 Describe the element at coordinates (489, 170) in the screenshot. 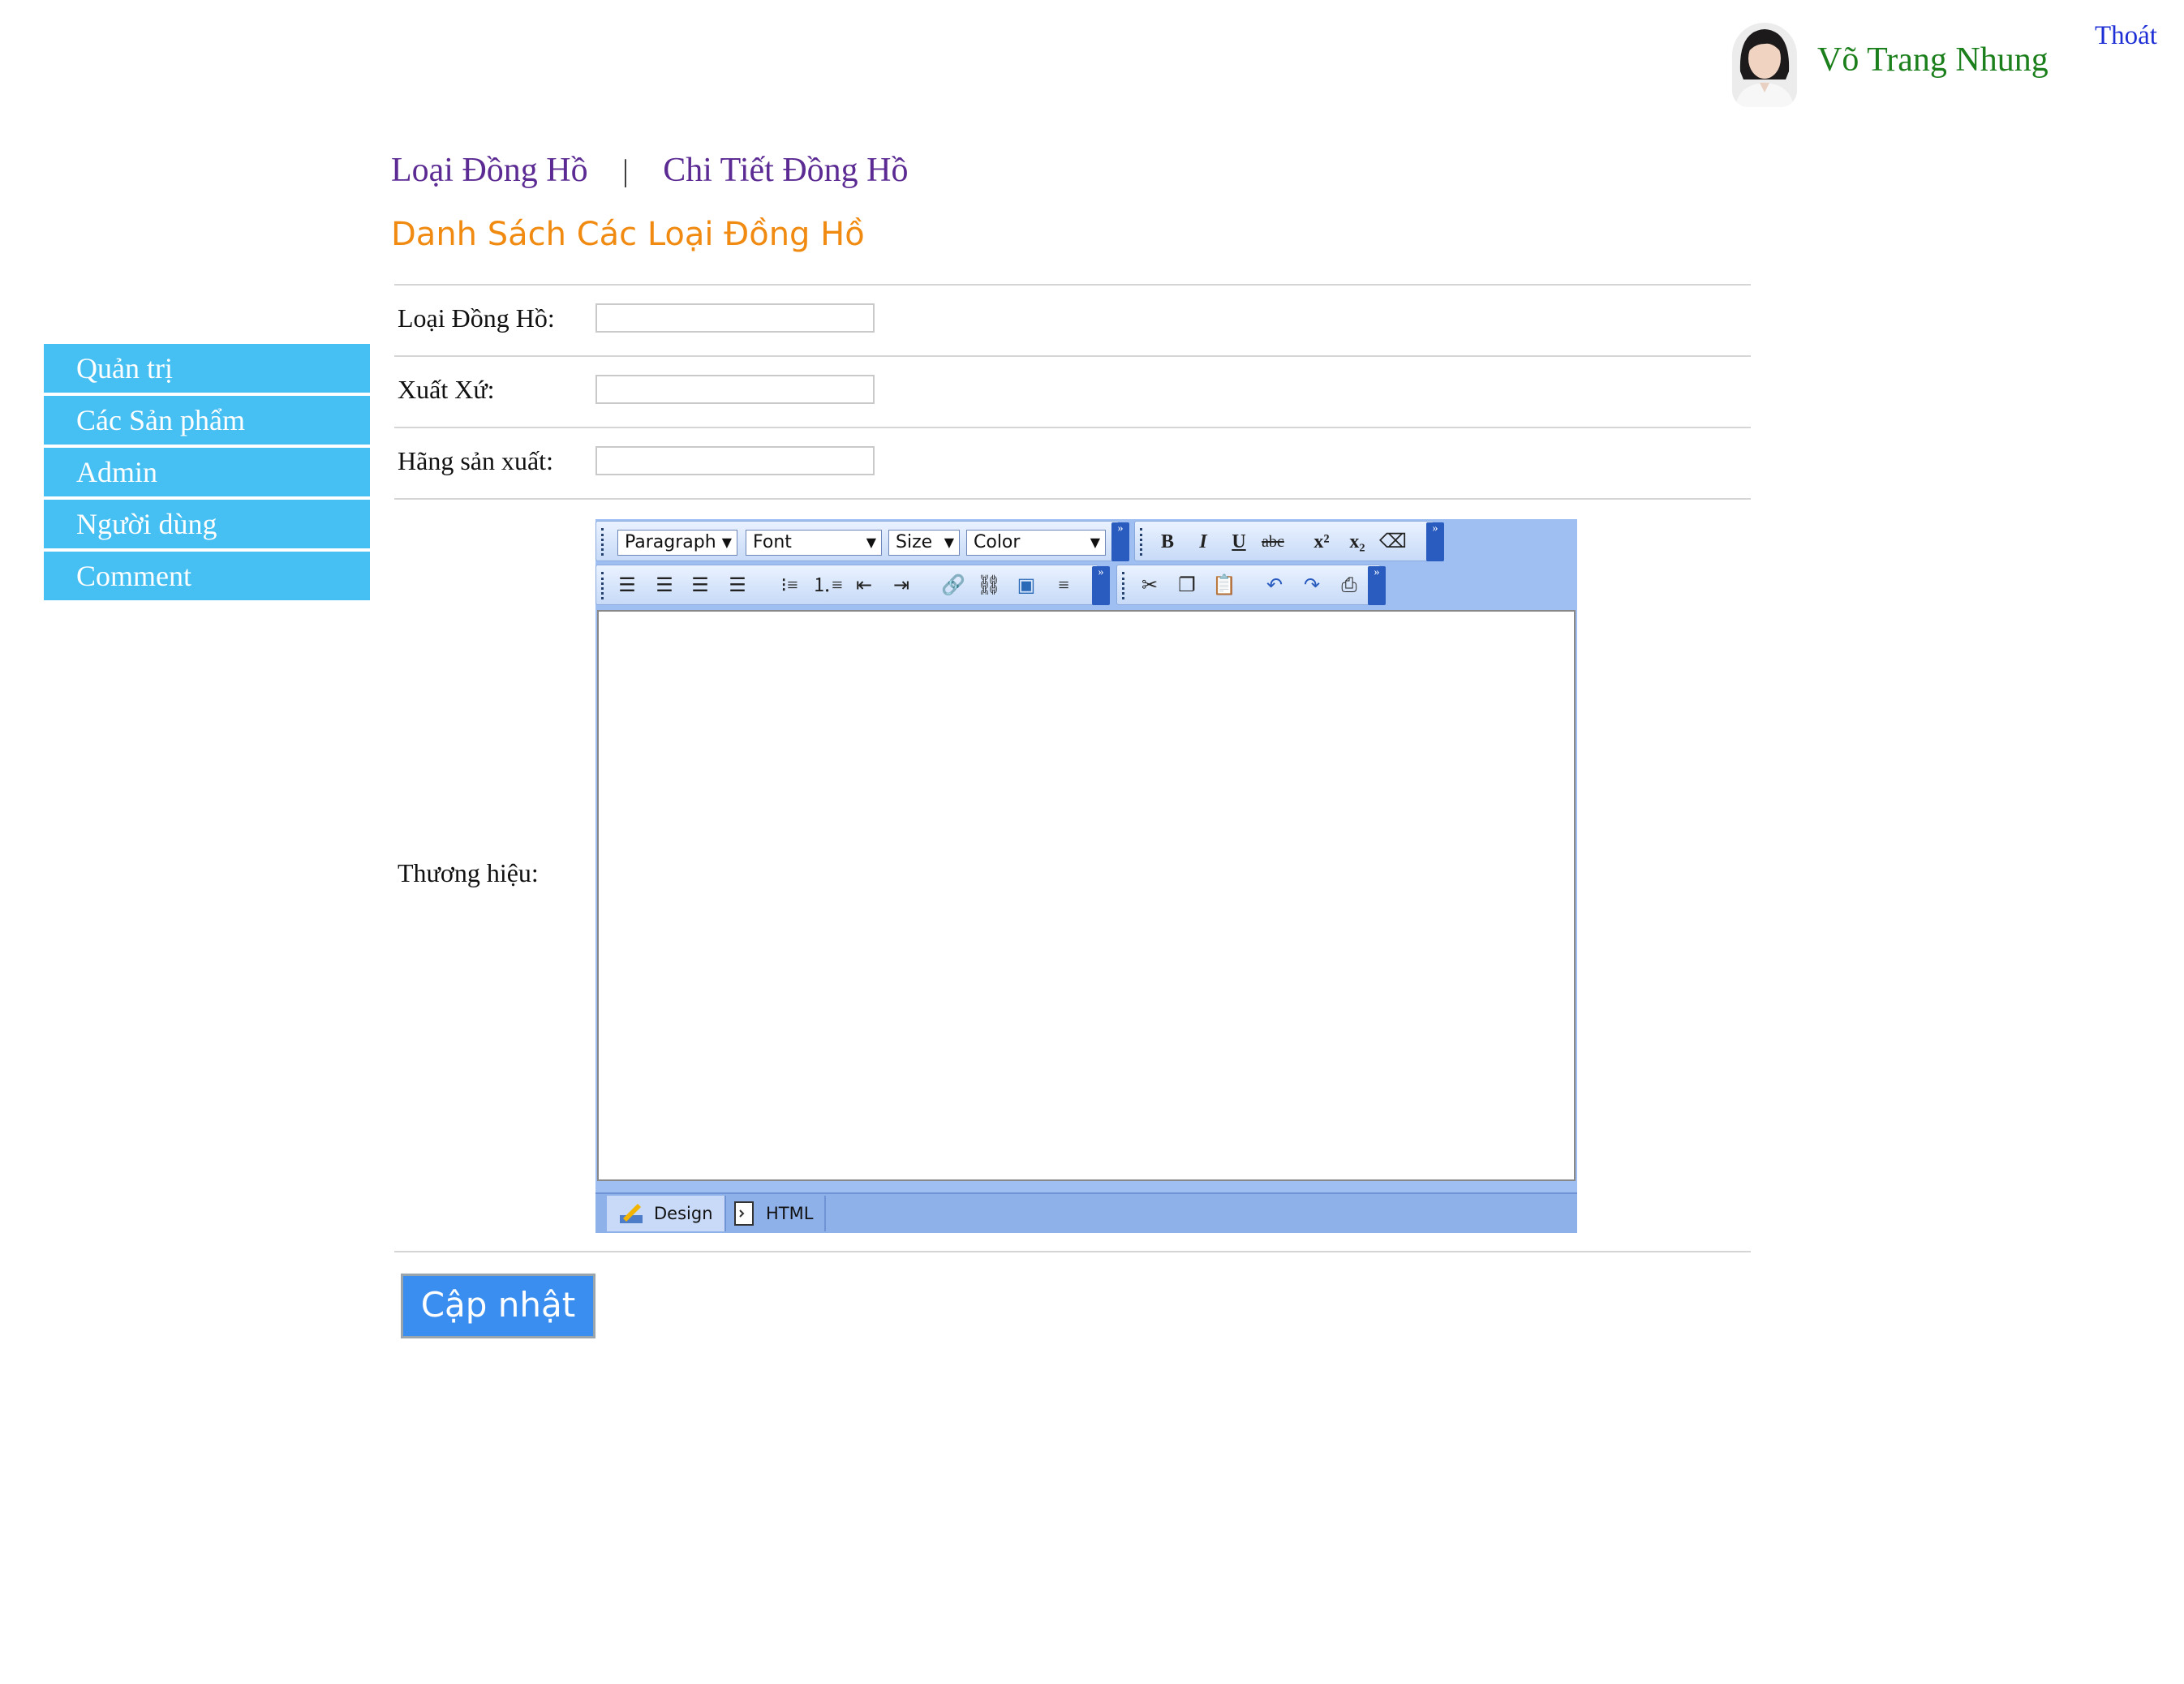

I see `nav-link-watch-types: Loại Đồng Hồ` at that location.